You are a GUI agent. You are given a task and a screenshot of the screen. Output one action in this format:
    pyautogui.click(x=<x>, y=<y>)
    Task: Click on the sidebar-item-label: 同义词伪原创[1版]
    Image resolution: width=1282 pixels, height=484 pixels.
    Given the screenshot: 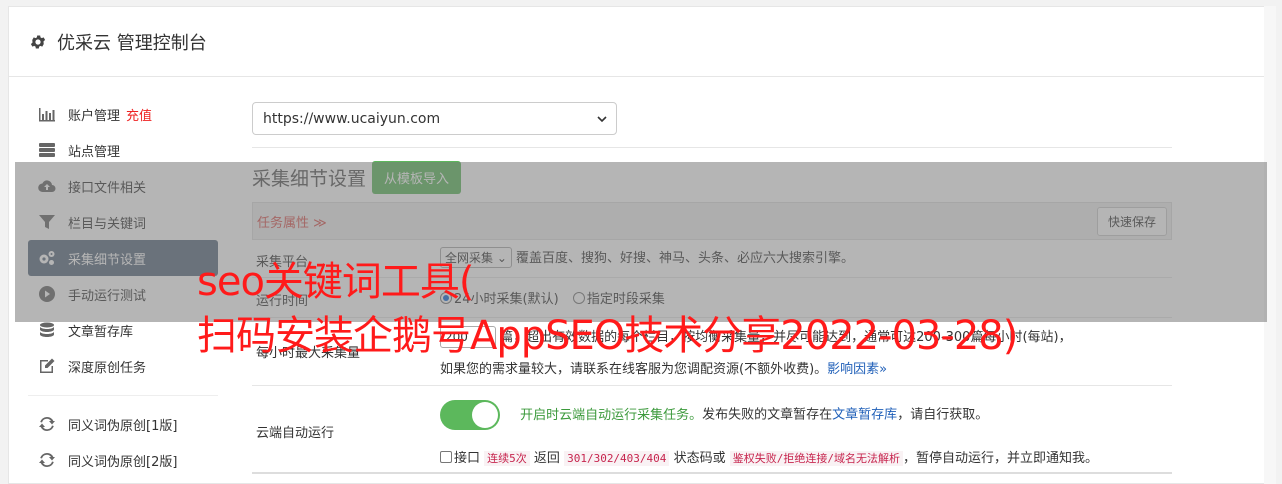 What is the action you would take?
    pyautogui.click(x=123, y=426)
    